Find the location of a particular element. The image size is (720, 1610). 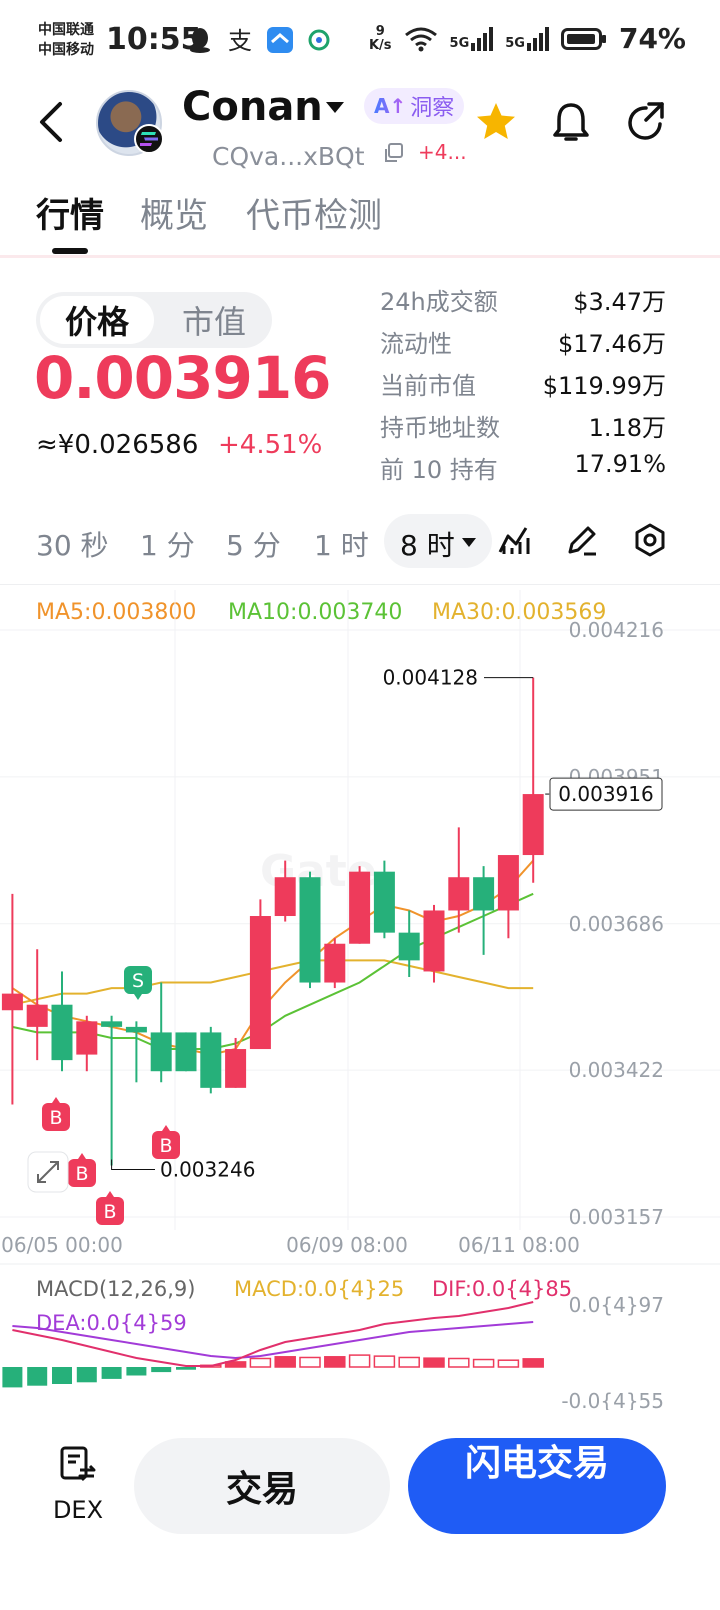

x-axis-label: 06/09 08:00 is located at coordinates (347, 1245).